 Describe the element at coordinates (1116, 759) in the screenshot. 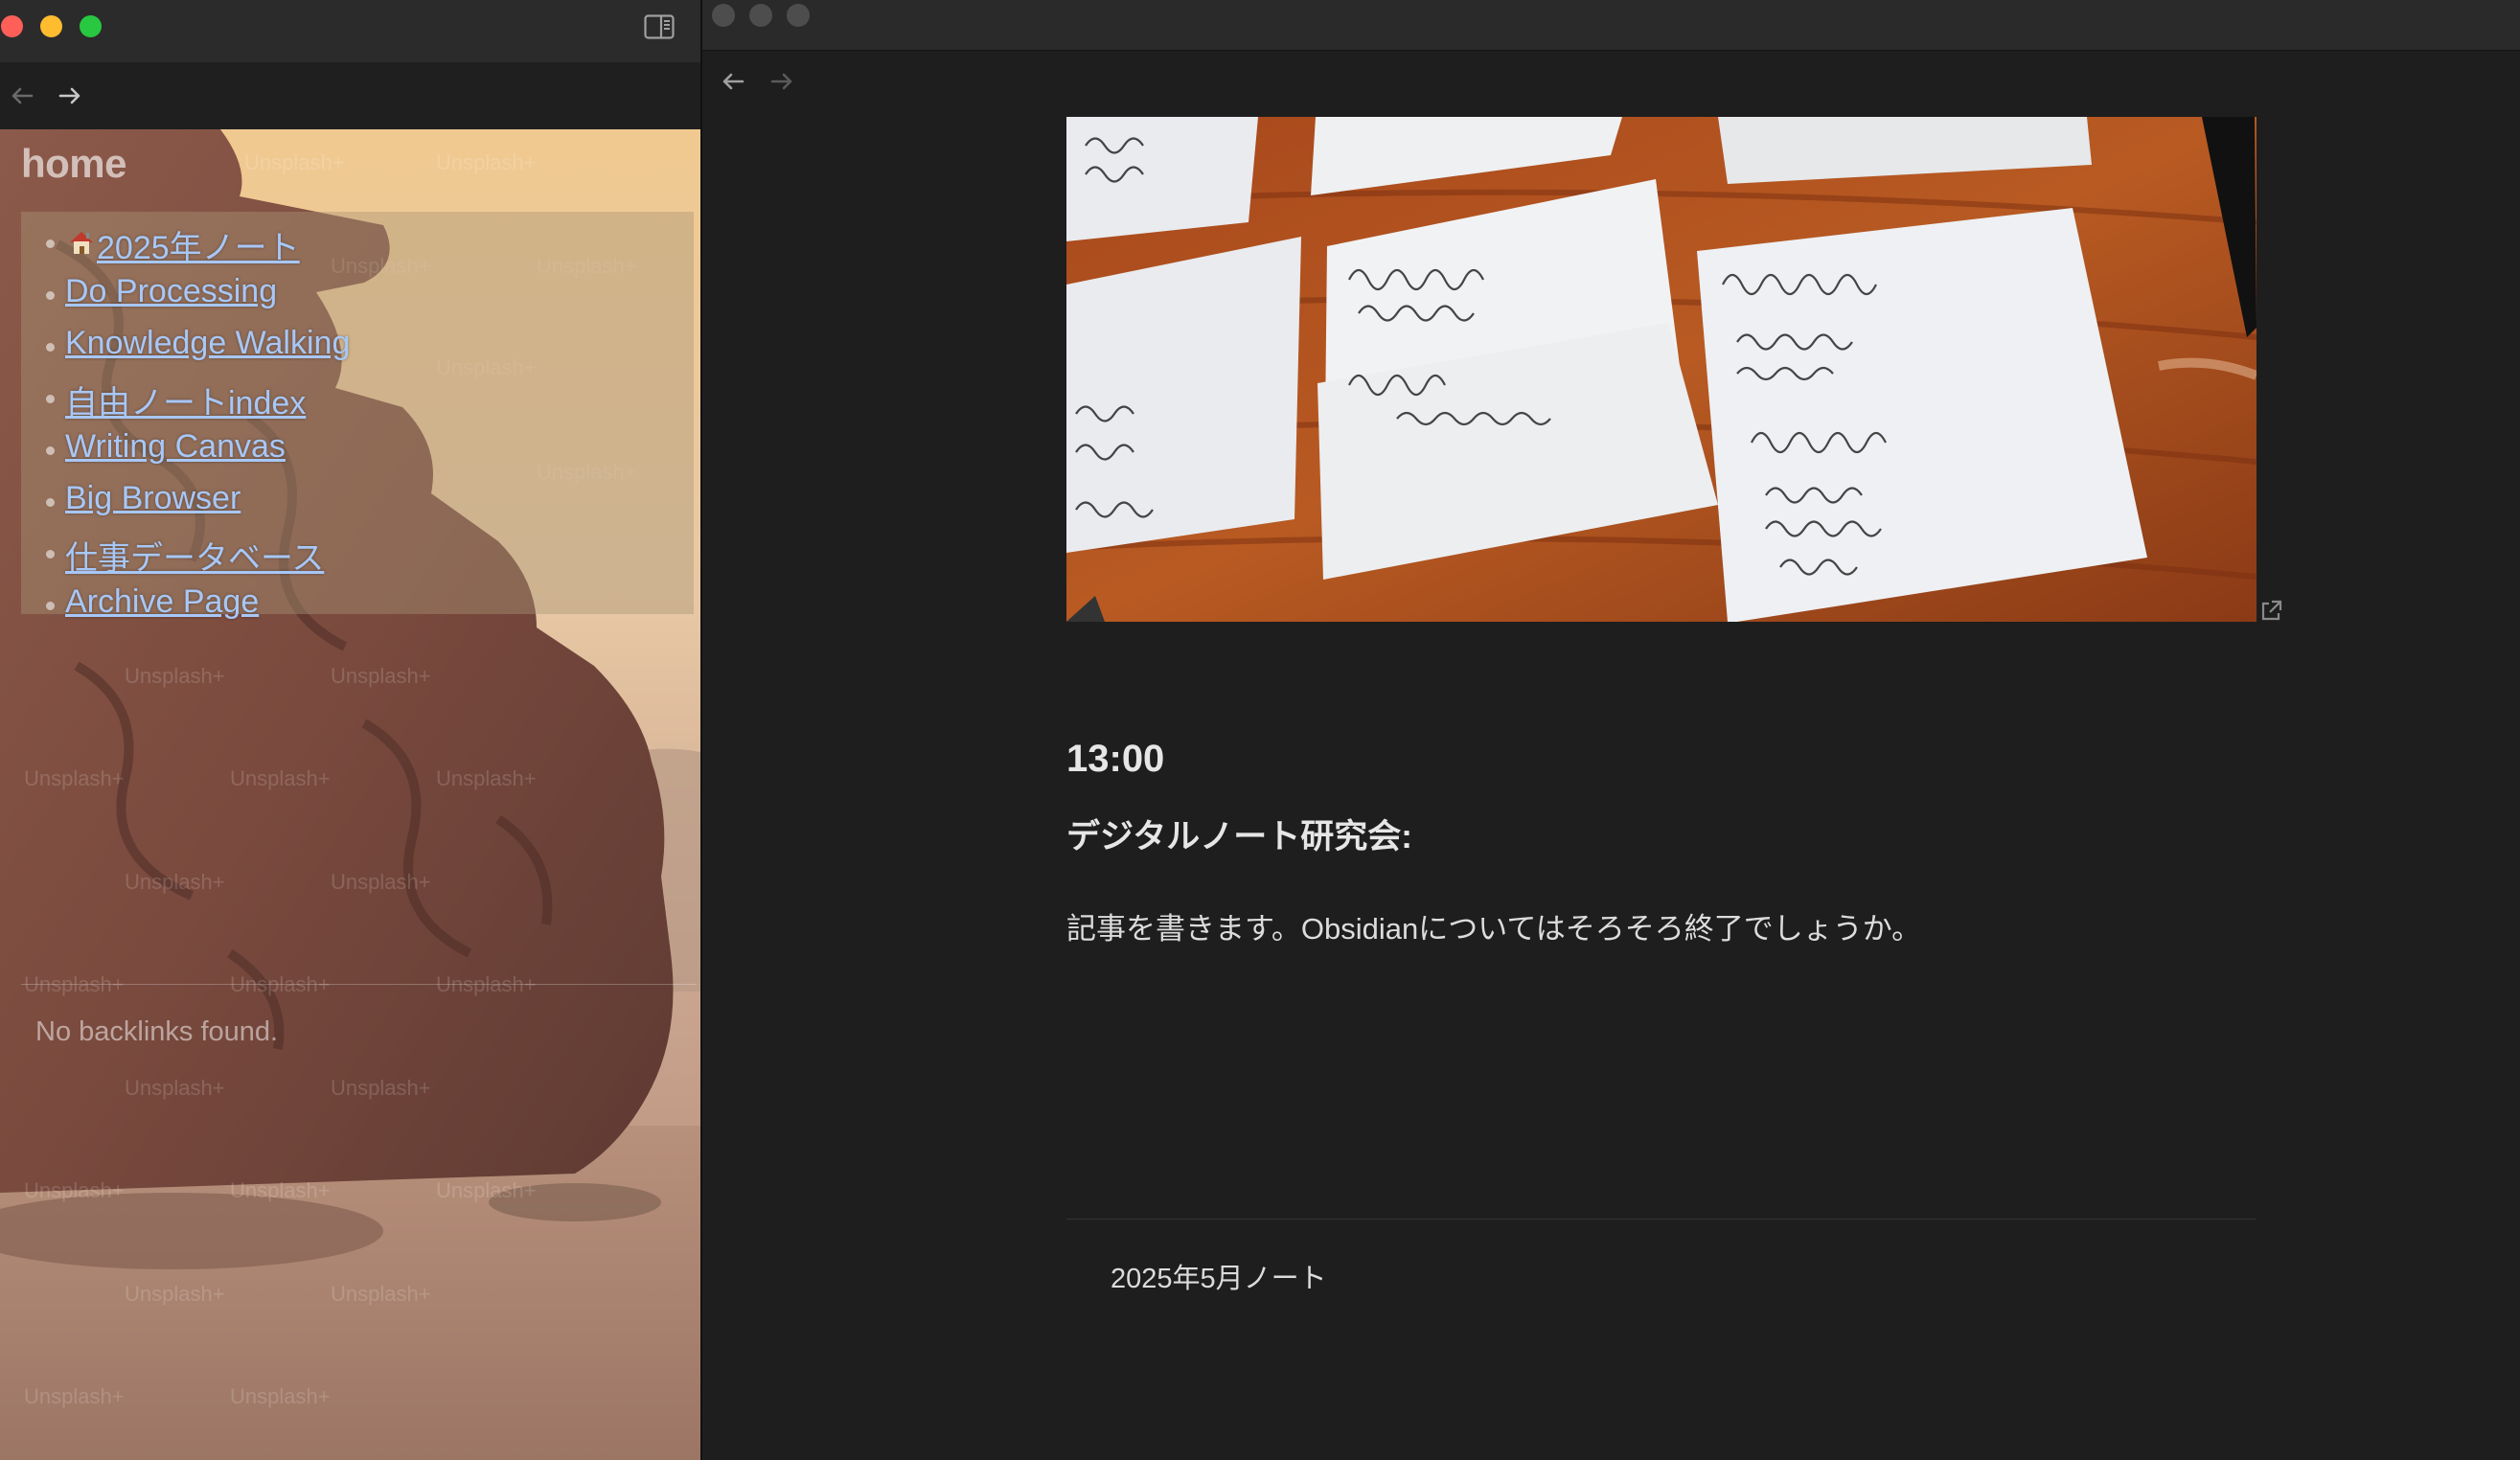

I see `time-heading: 13:00` at that location.